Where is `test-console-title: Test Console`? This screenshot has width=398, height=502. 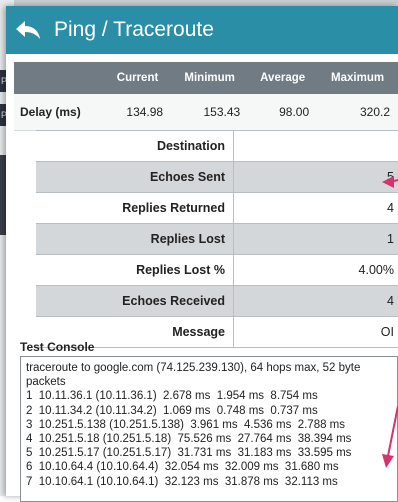
test-console-title: Test Console is located at coordinates (57, 347).